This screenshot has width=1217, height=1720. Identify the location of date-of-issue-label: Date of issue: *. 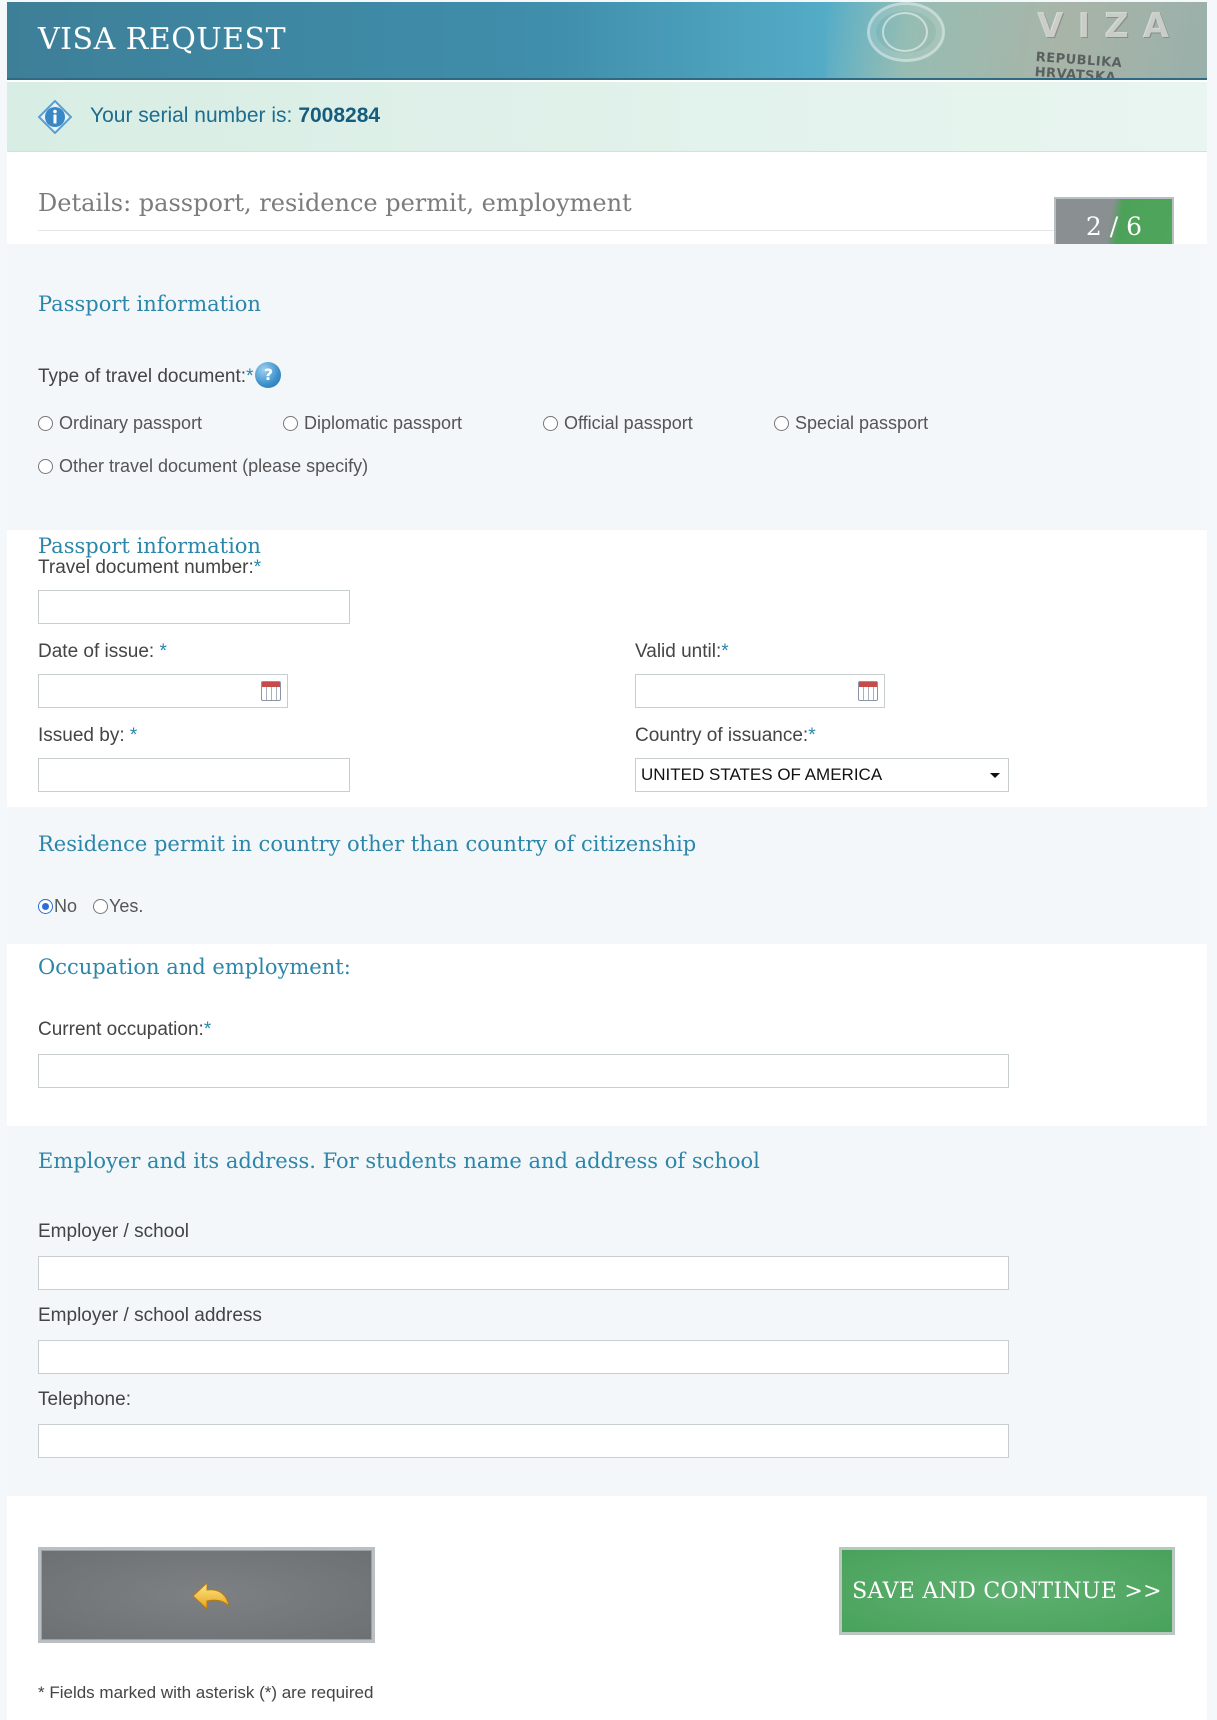
(102, 651).